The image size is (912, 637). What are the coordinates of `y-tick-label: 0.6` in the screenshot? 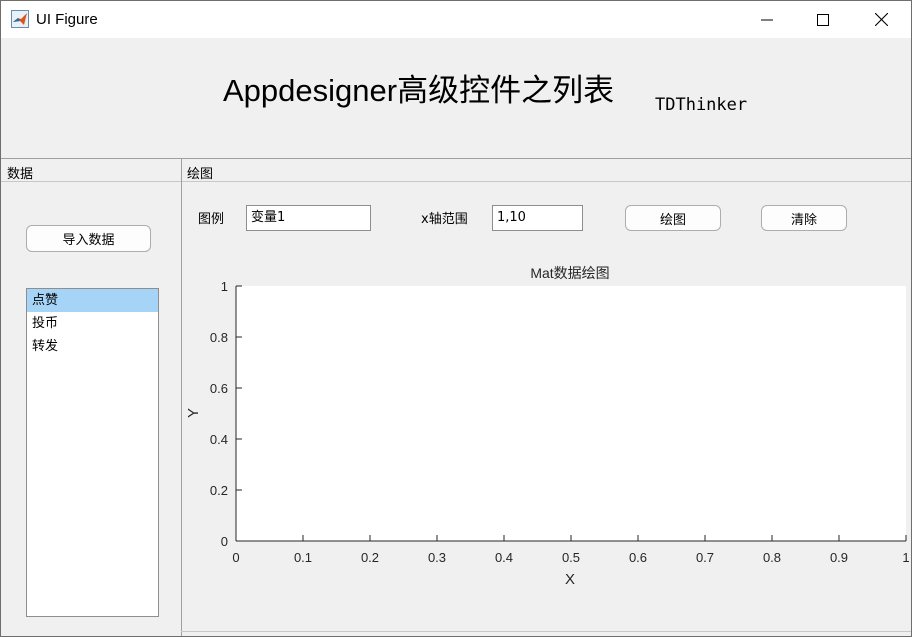 It's located at (219, 388).